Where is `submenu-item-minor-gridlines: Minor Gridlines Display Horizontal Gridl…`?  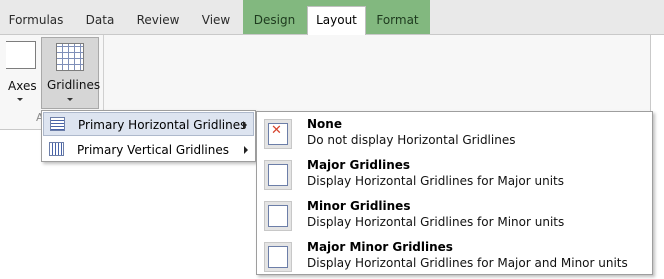
submenu-item-minor-gridlines: Minor Gridlines Display Horizontal Gridl… is located at coordinates (454, 216).